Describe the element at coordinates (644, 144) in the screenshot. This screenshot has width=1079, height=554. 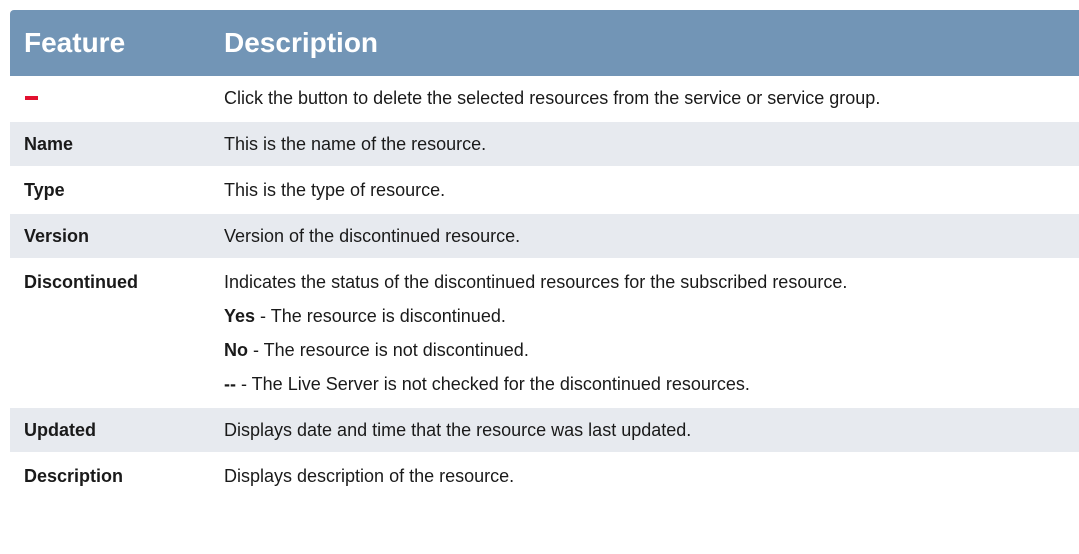
I see `description-cell: This is the name of the resource.` at that location.